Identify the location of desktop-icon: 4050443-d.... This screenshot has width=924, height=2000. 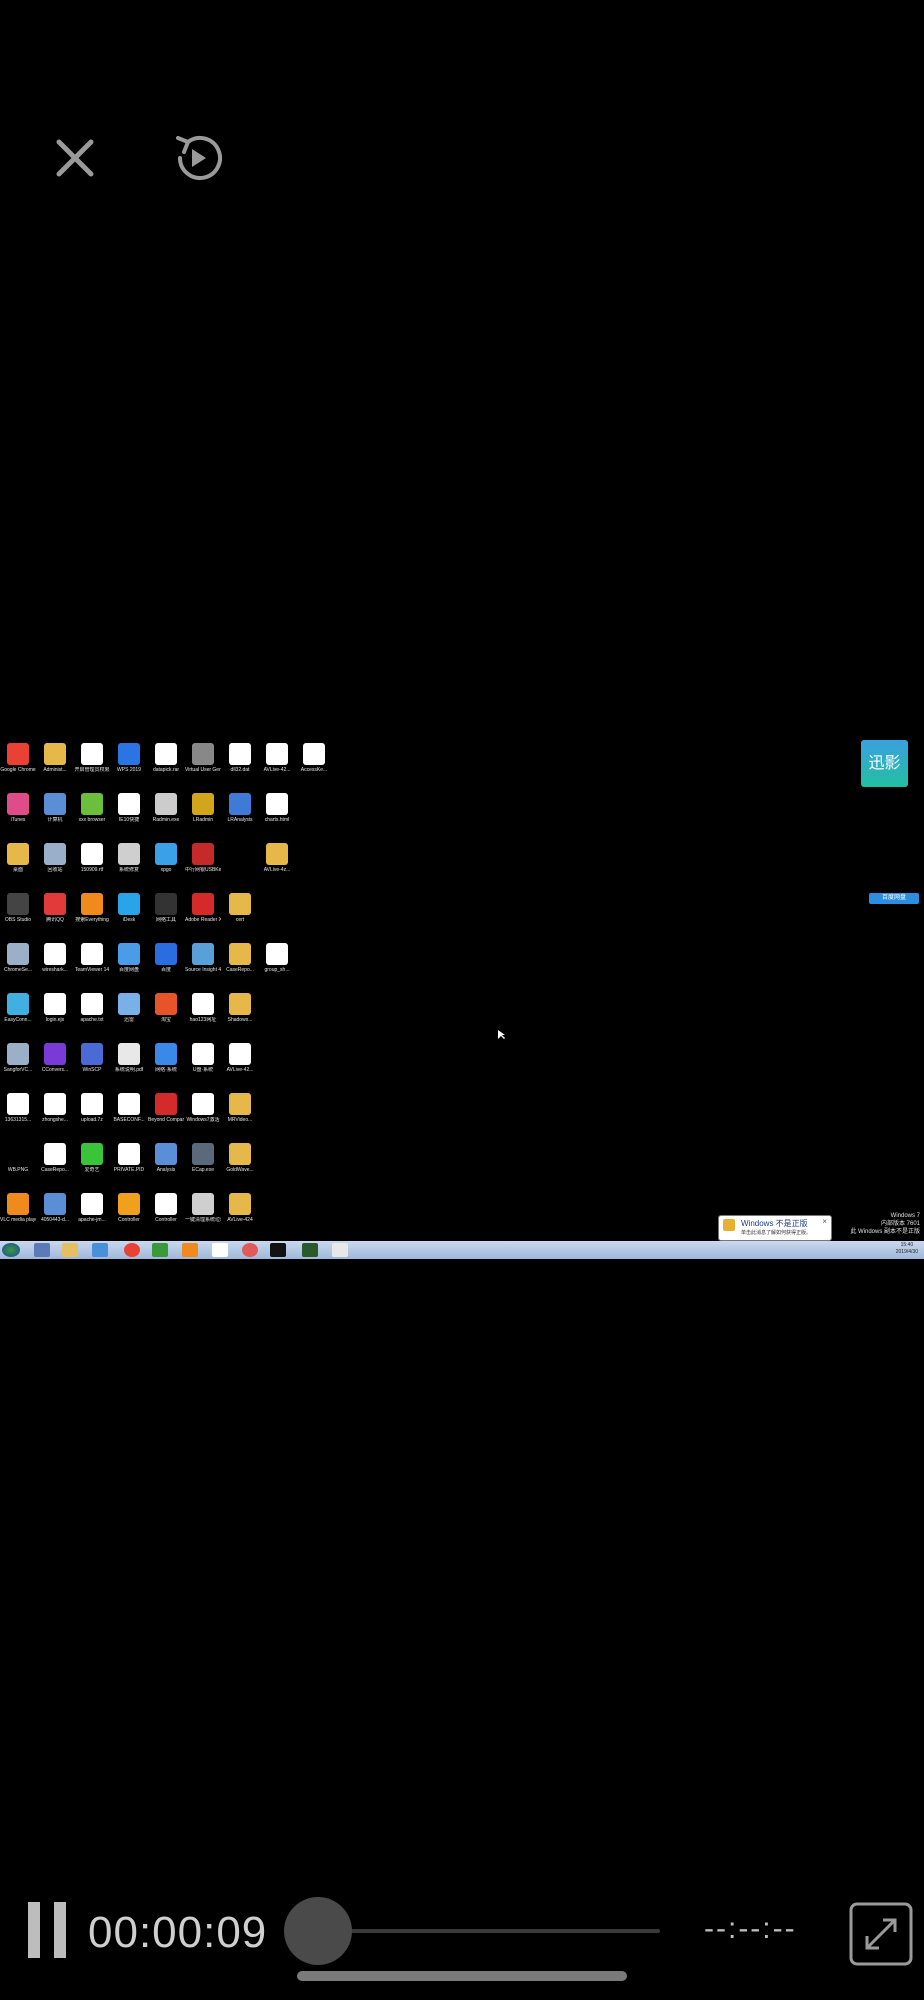
(55, 1208).